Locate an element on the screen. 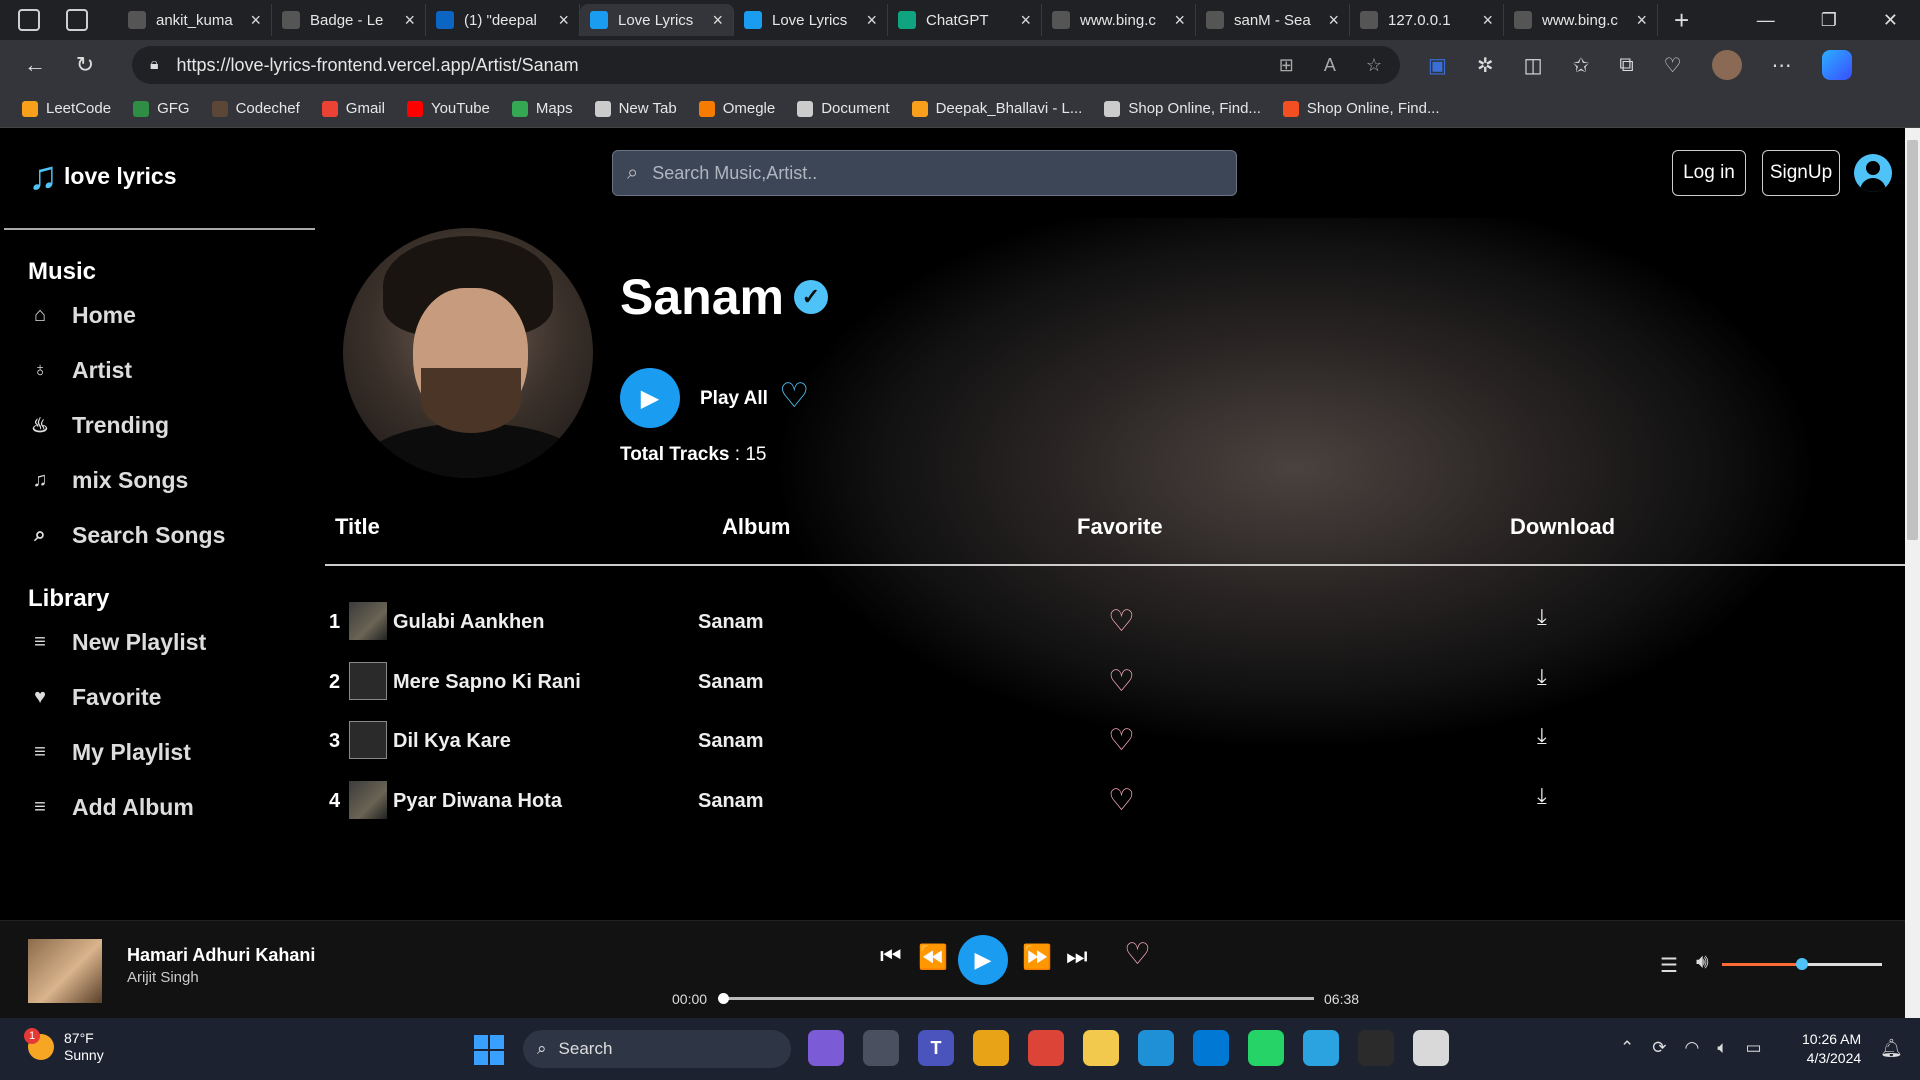 The height and width of the screenshot is (1080, 1920). fast-forward-icon: ⏩ is located at coordinates (1037, 957).